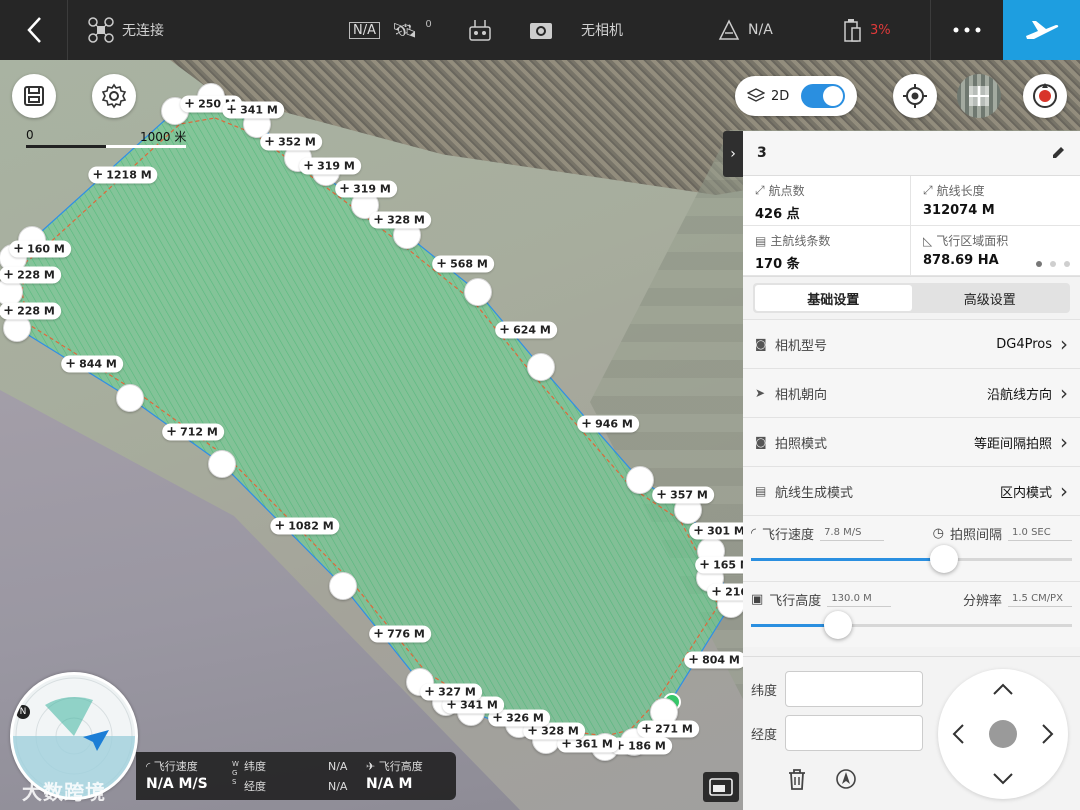  I want to click on gps-signal-icon, so click(729, 29).